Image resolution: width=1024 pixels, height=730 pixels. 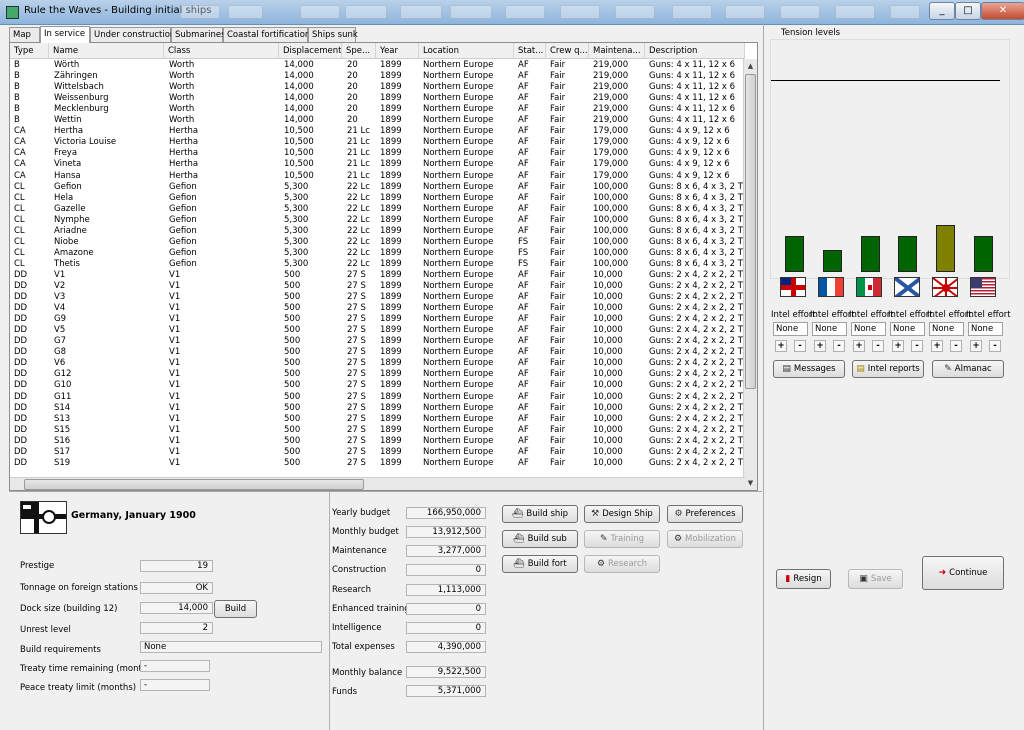 What do you see at coordinates (968, 11) in the screenshot?
I see `maximize-button: □` at bounding box center [968, 11].